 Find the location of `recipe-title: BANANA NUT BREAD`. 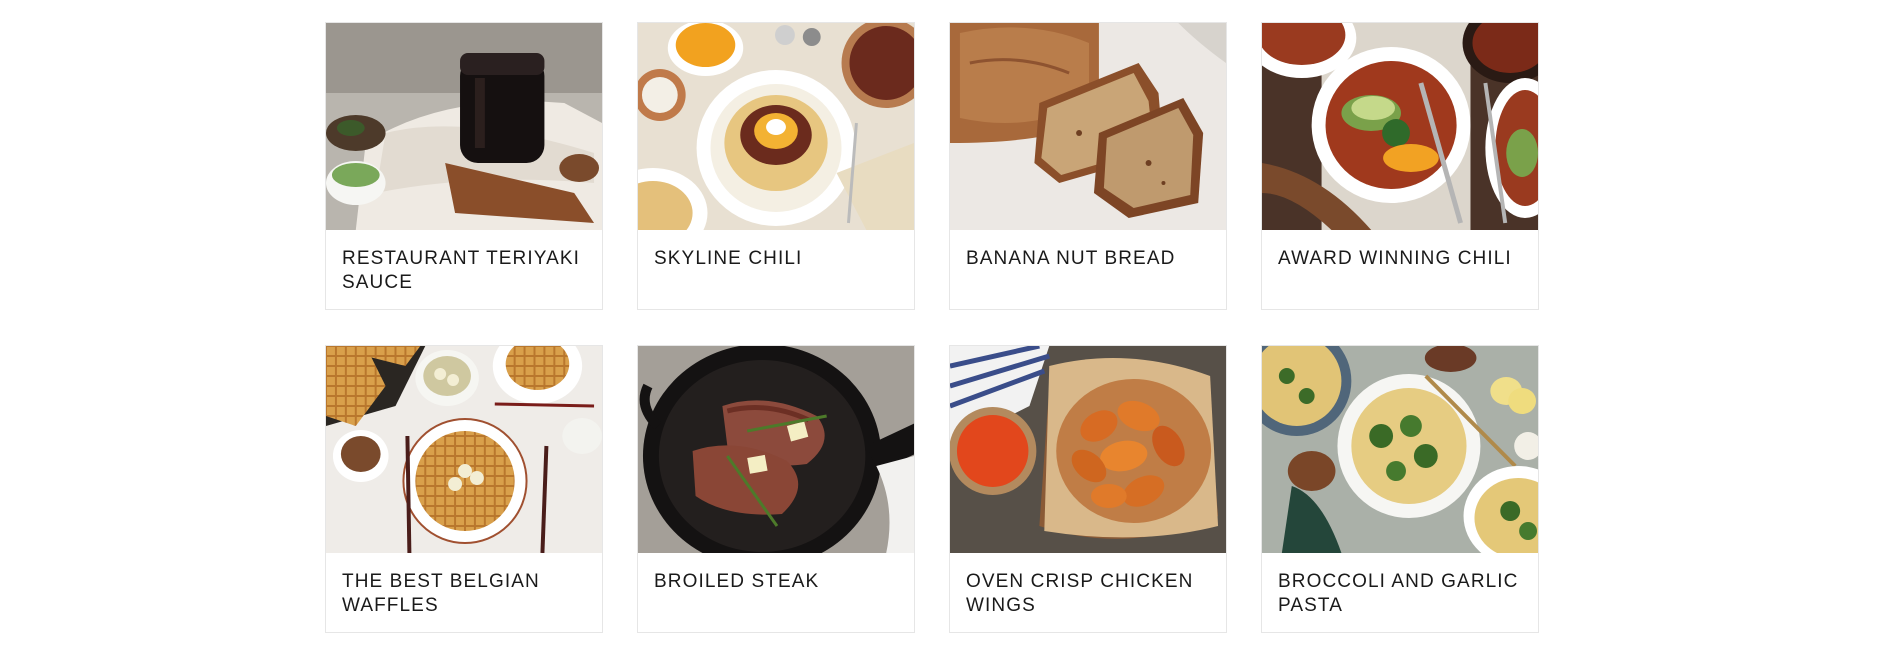

recipe-title: BANANA NUT BREAD is located at coordinates (1088, 250).